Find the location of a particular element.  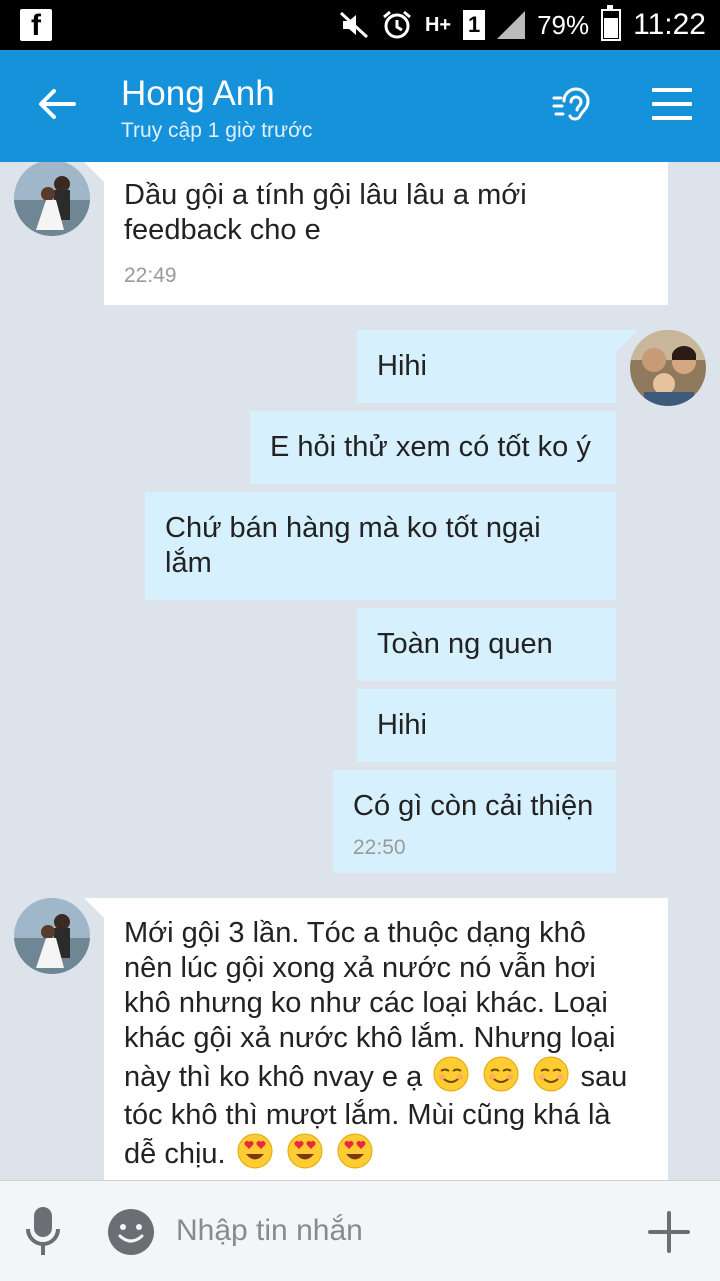

message-text: này thì ko khô nvay e ạ is located at coordinates (273, 1077).